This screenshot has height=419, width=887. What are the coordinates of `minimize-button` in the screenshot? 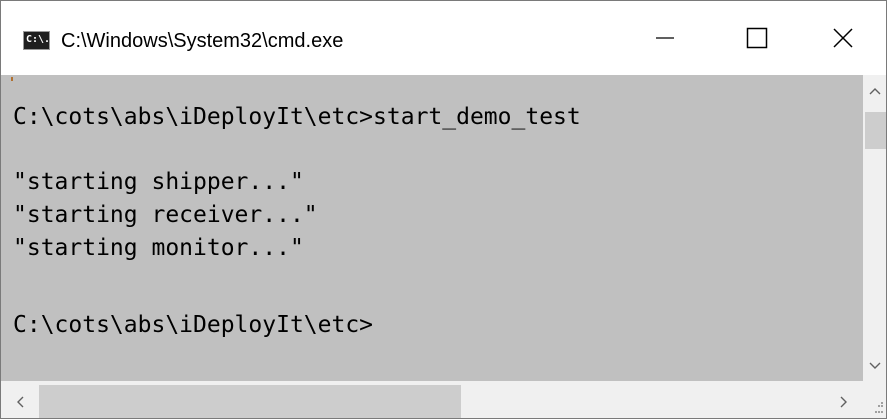 It's located at (665, 38).